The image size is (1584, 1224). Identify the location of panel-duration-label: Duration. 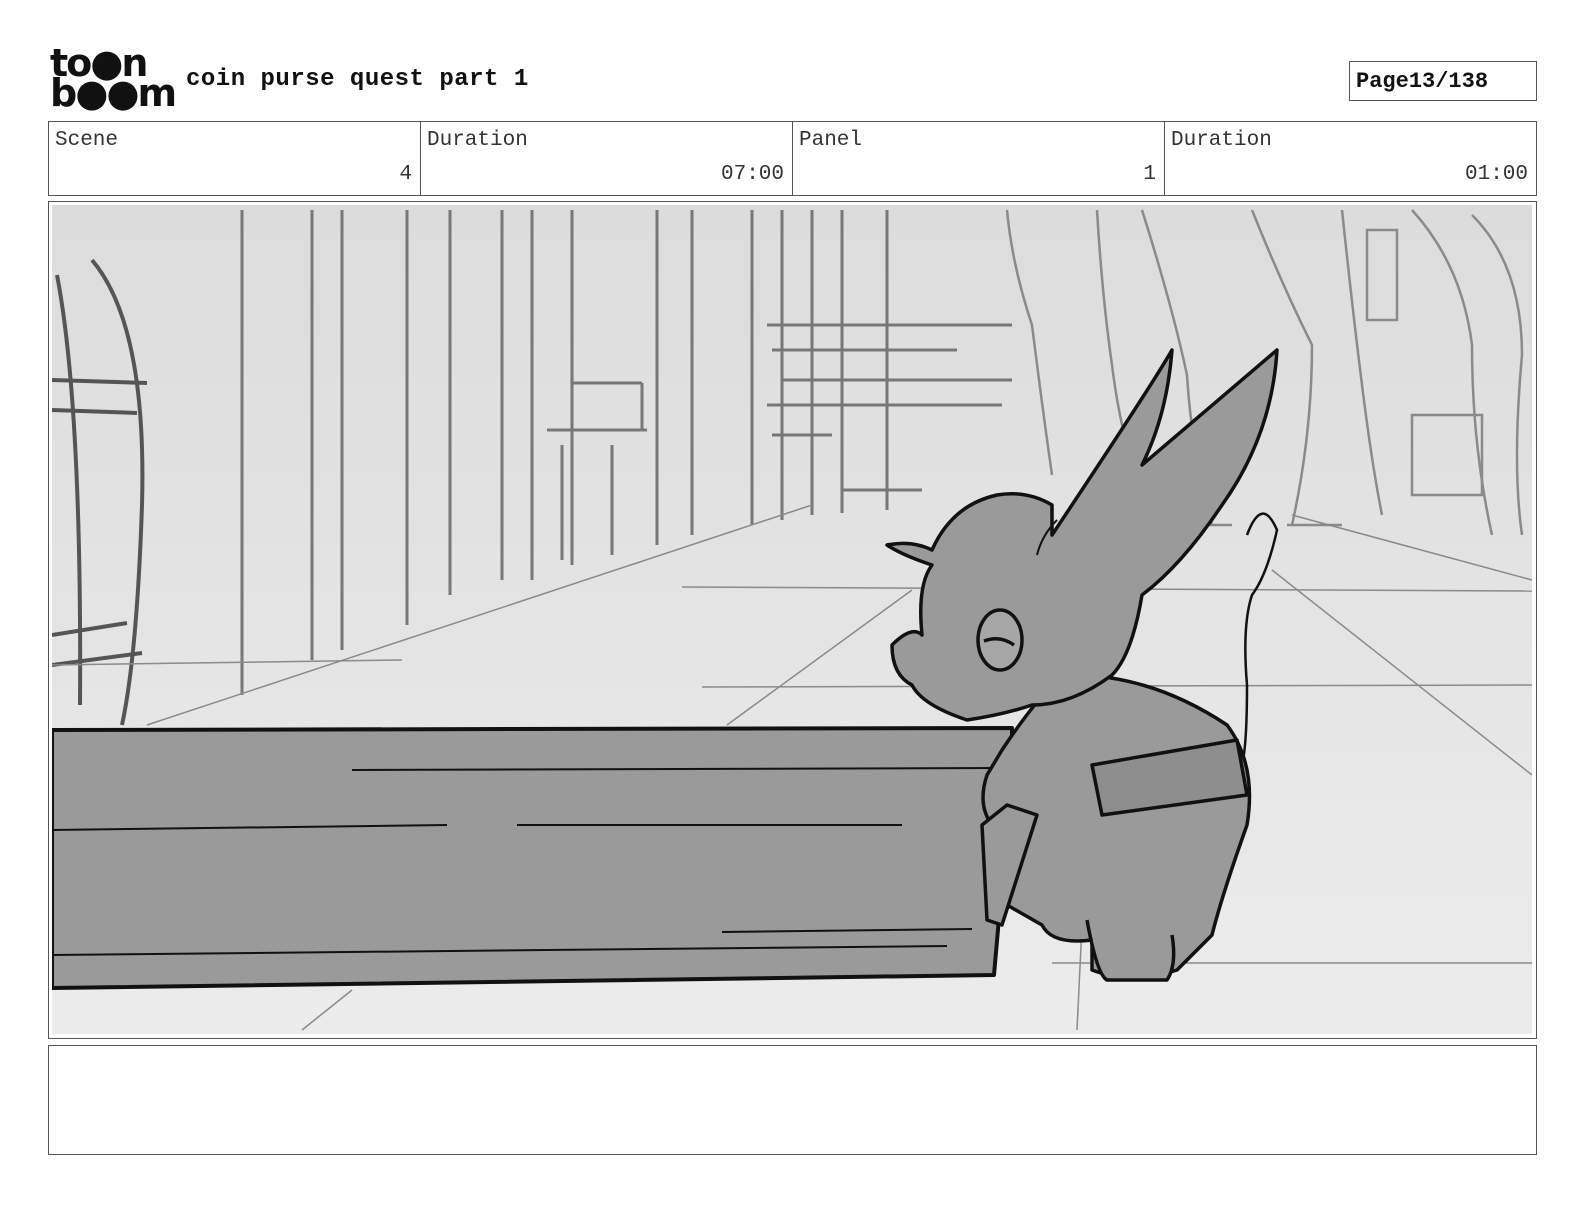
(1221, 140).